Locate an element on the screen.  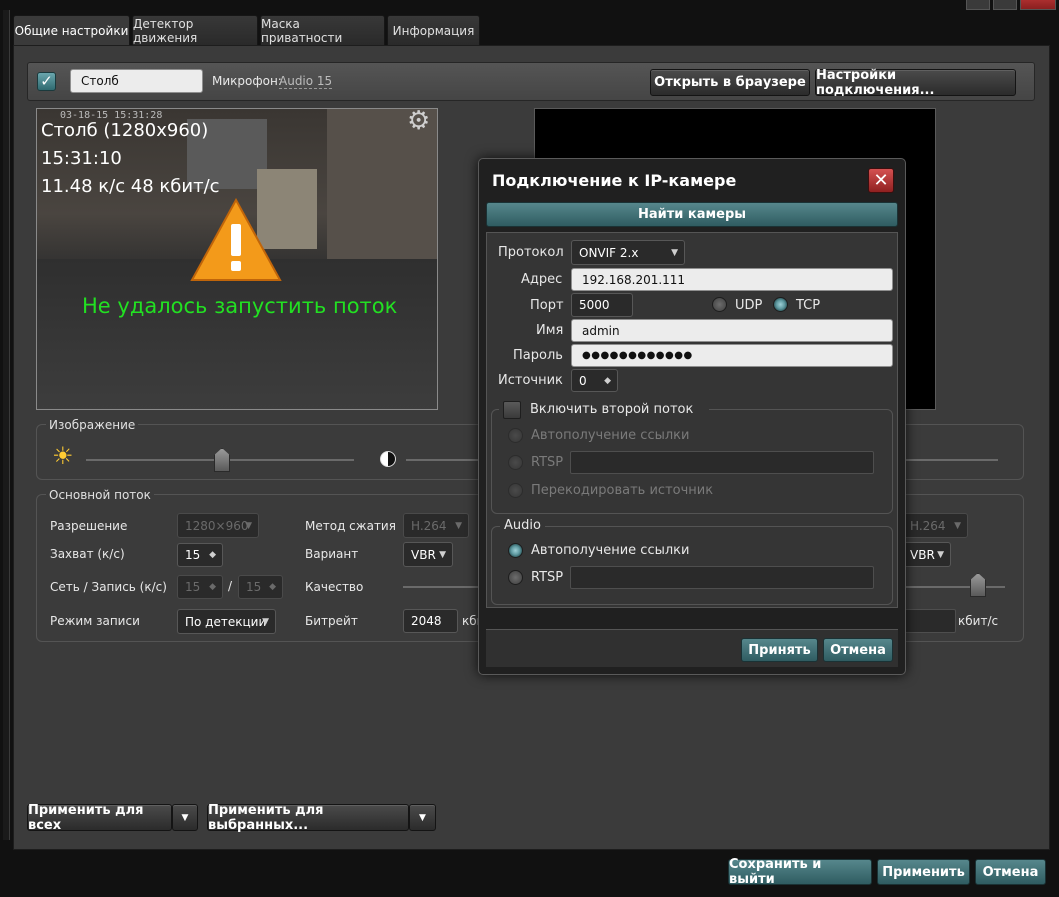
bitrate-label: Битрейт is located at coordinates (331, 621).